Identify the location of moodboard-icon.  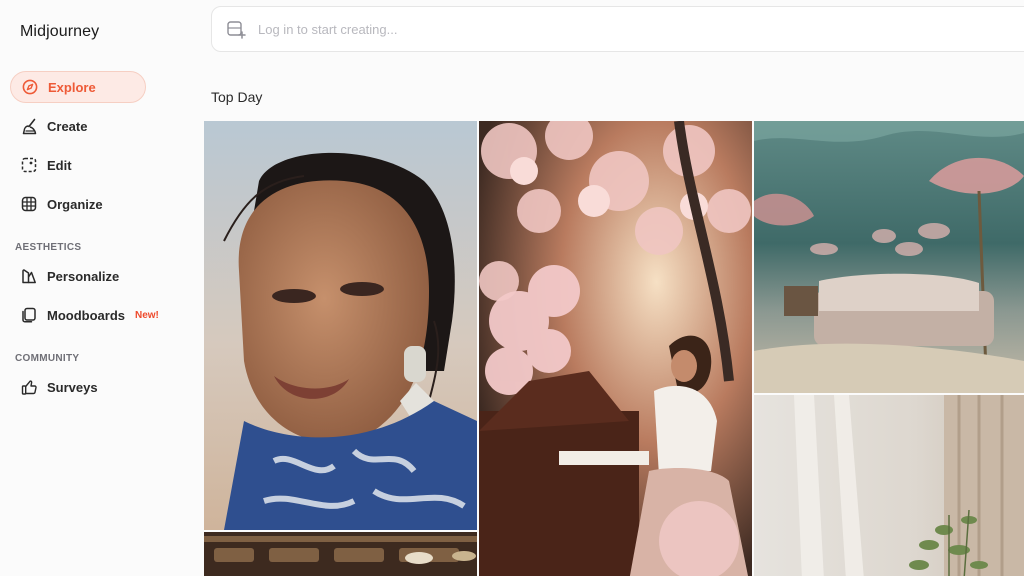
(29, 315).